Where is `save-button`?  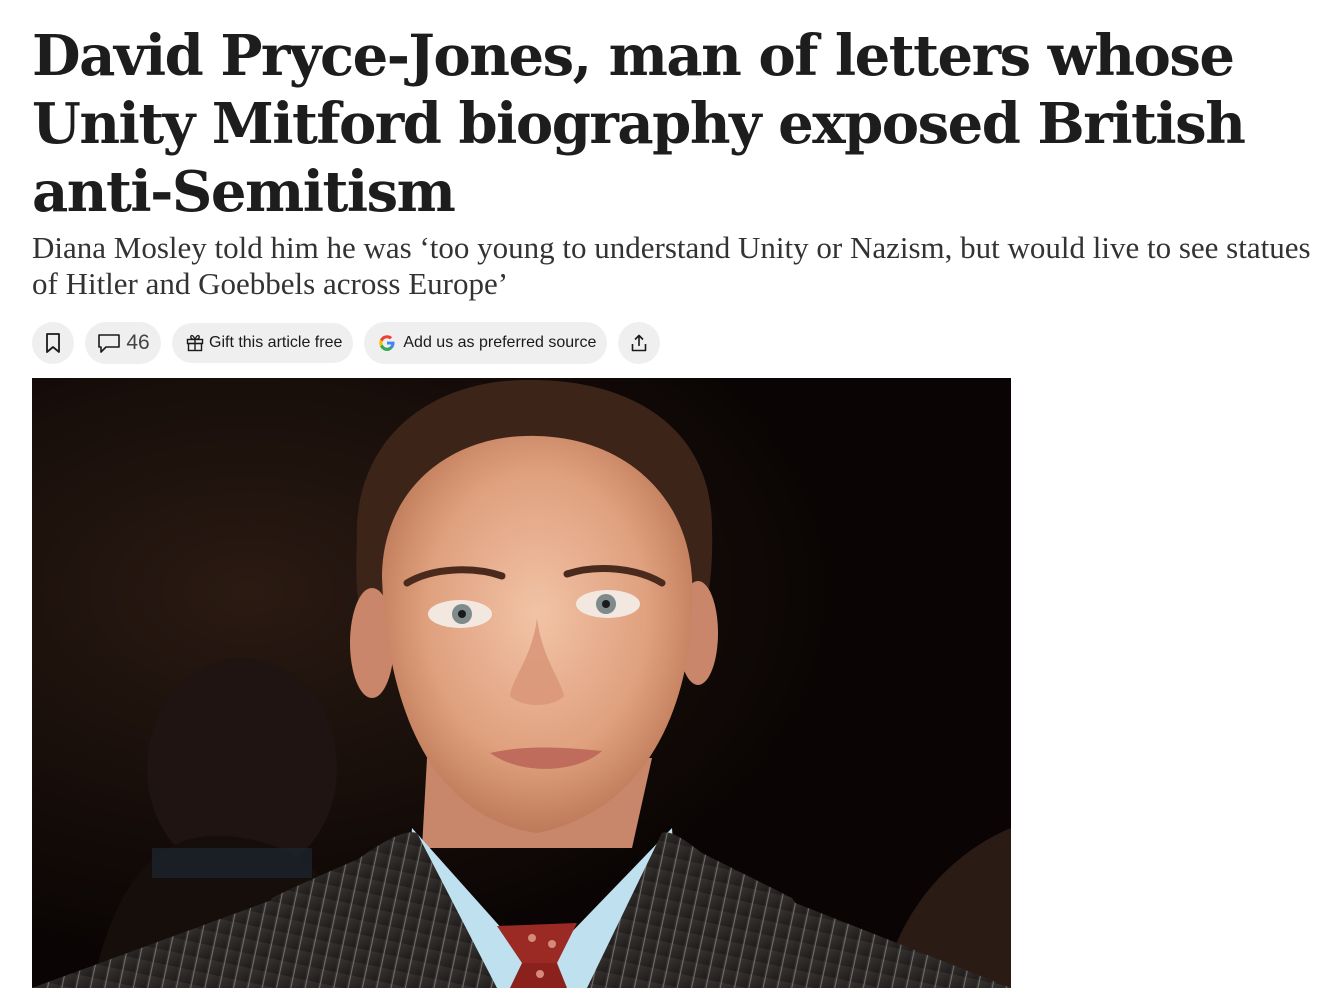
save-button is located at coordinates (53, 343).